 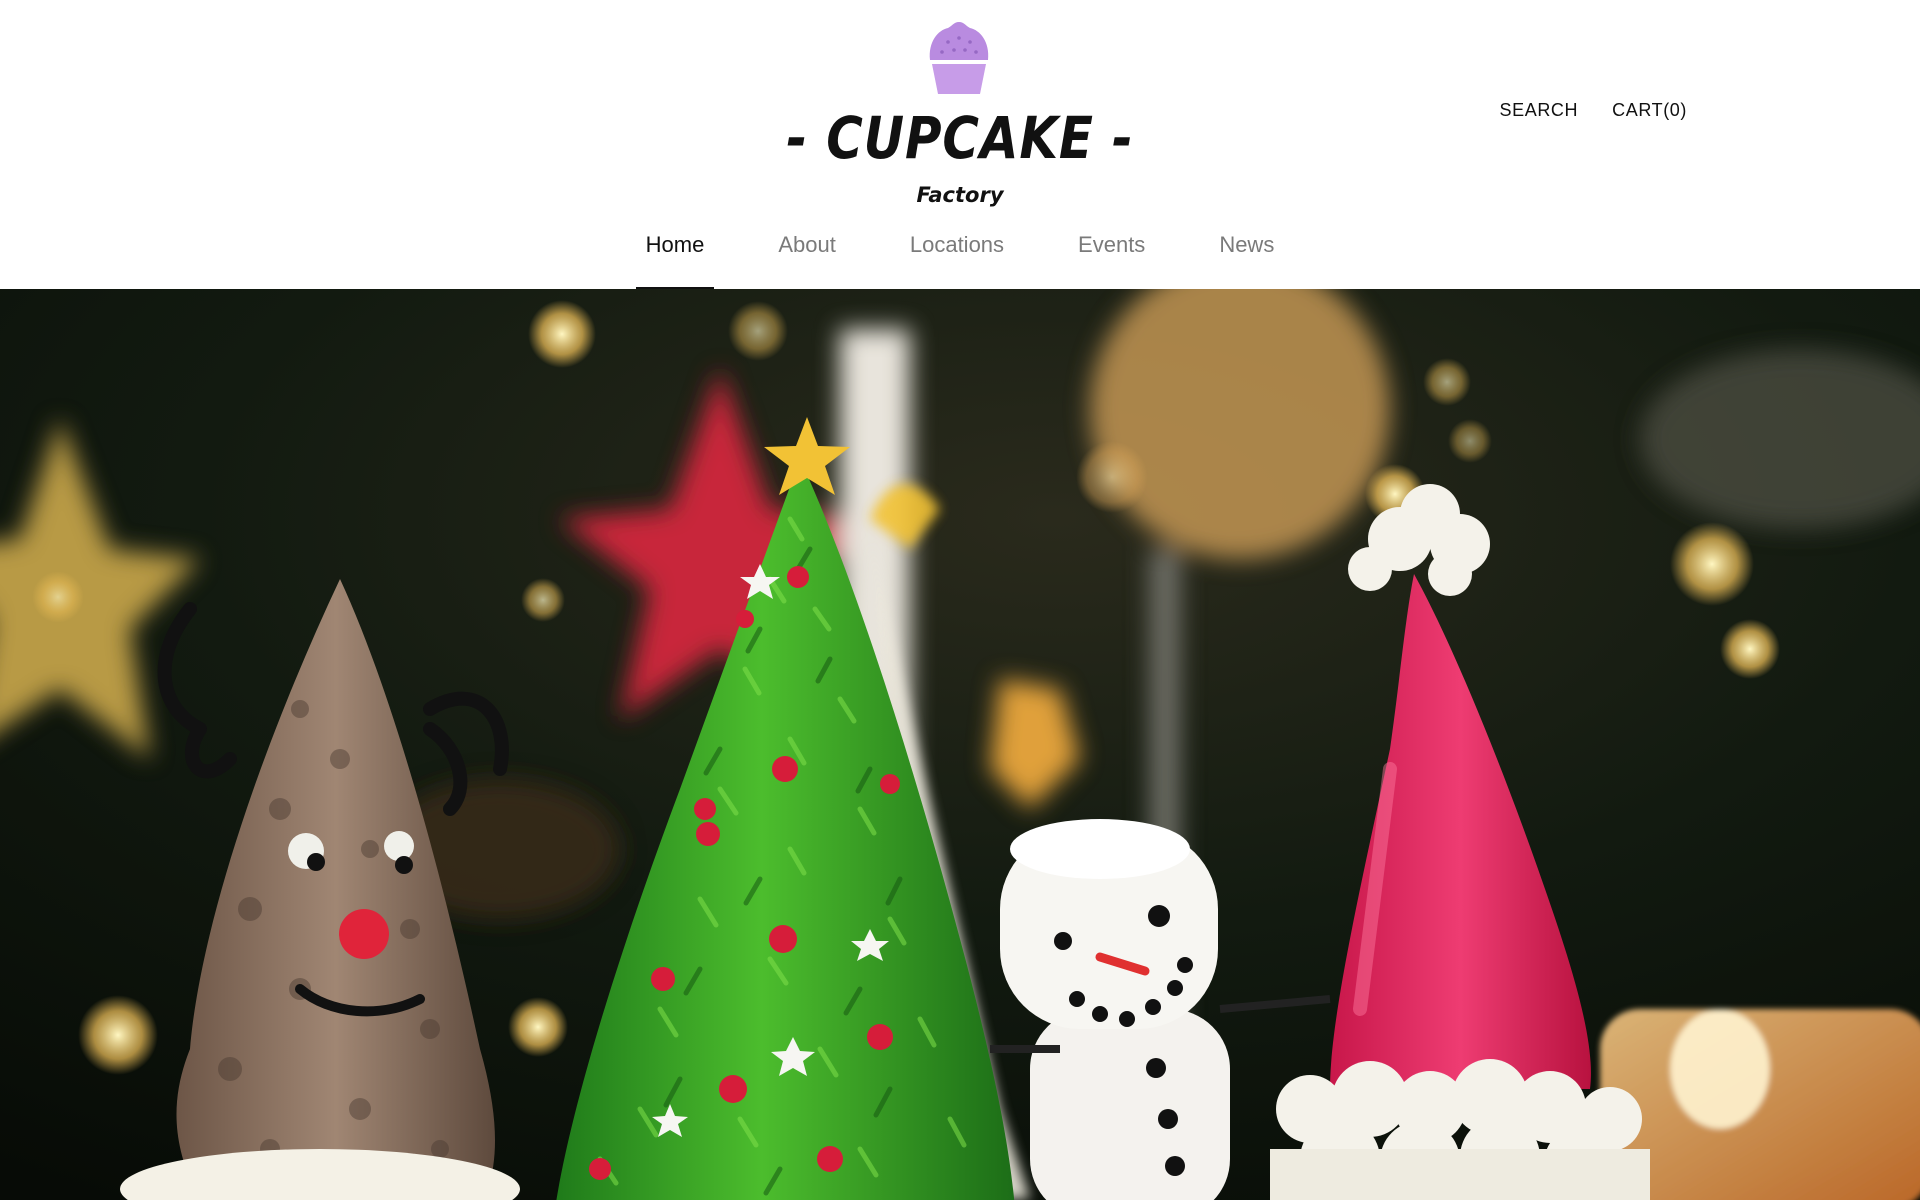 What do you see at coordinates (1539, 110) in the screenshot?
I see `search-link: SEARCH` at bounding box center [1539, 110].